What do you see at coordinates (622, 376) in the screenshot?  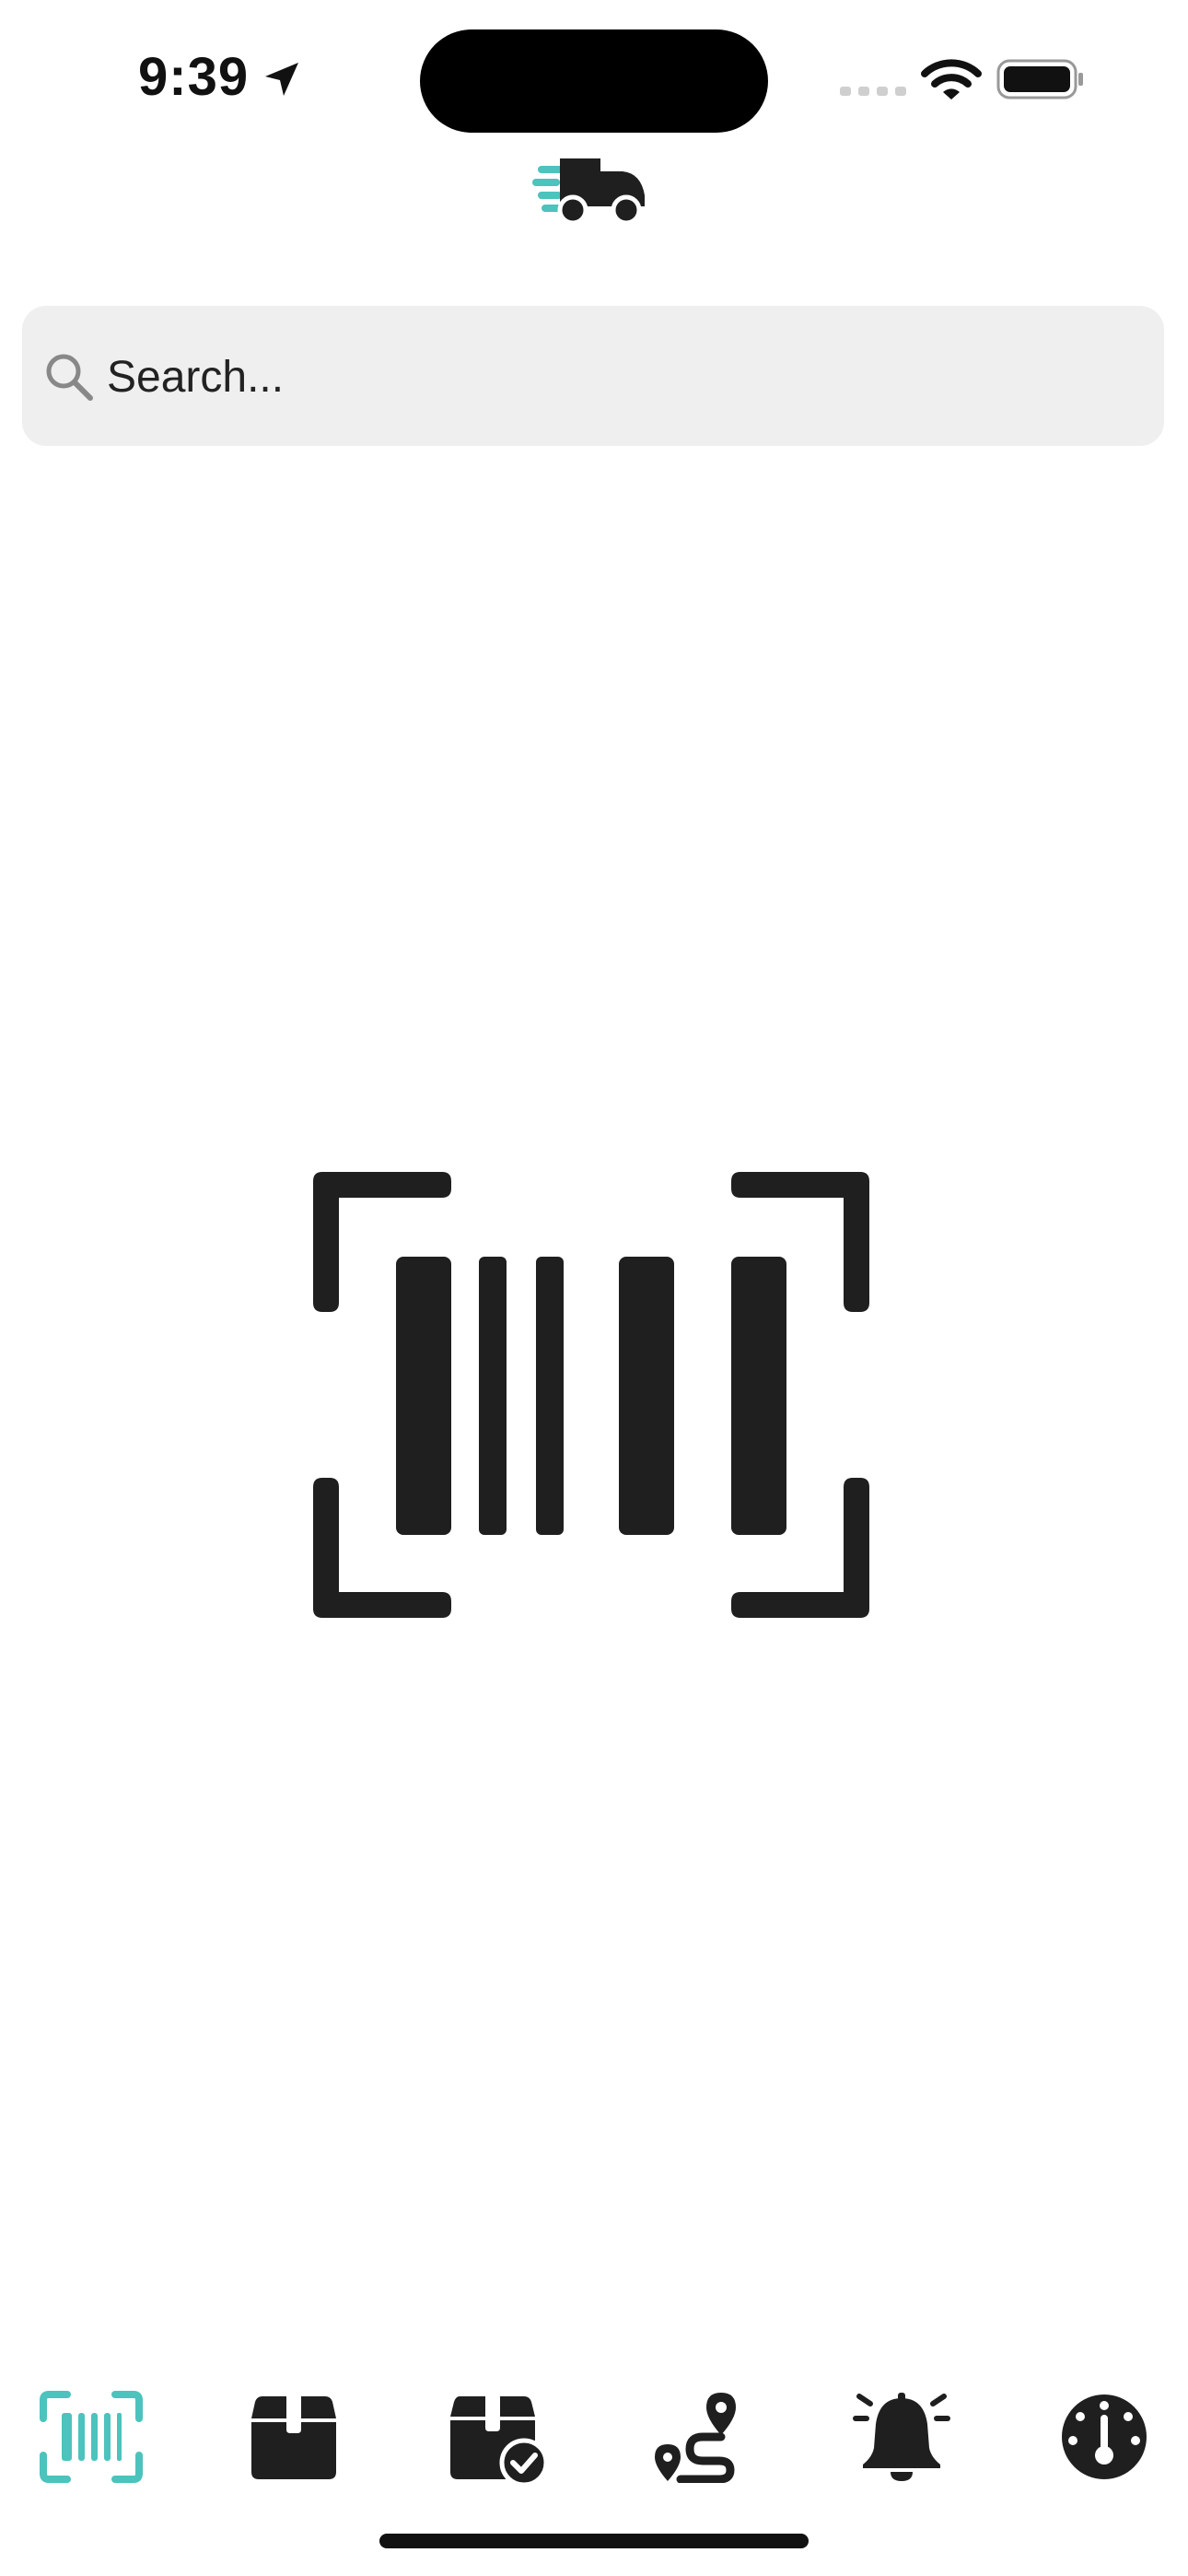 I see `search-input` at bounding box center [622, 376].